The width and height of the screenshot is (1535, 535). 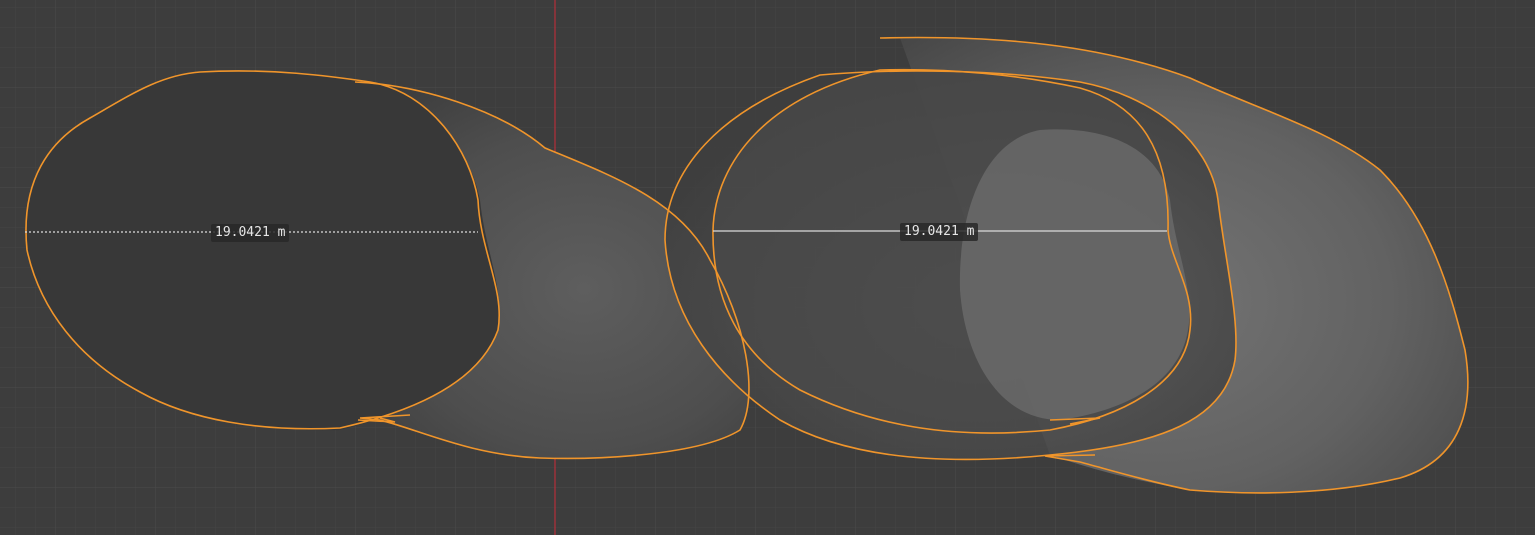 I want to click on rock-right-lit-face, so click(x=1074, y=274).